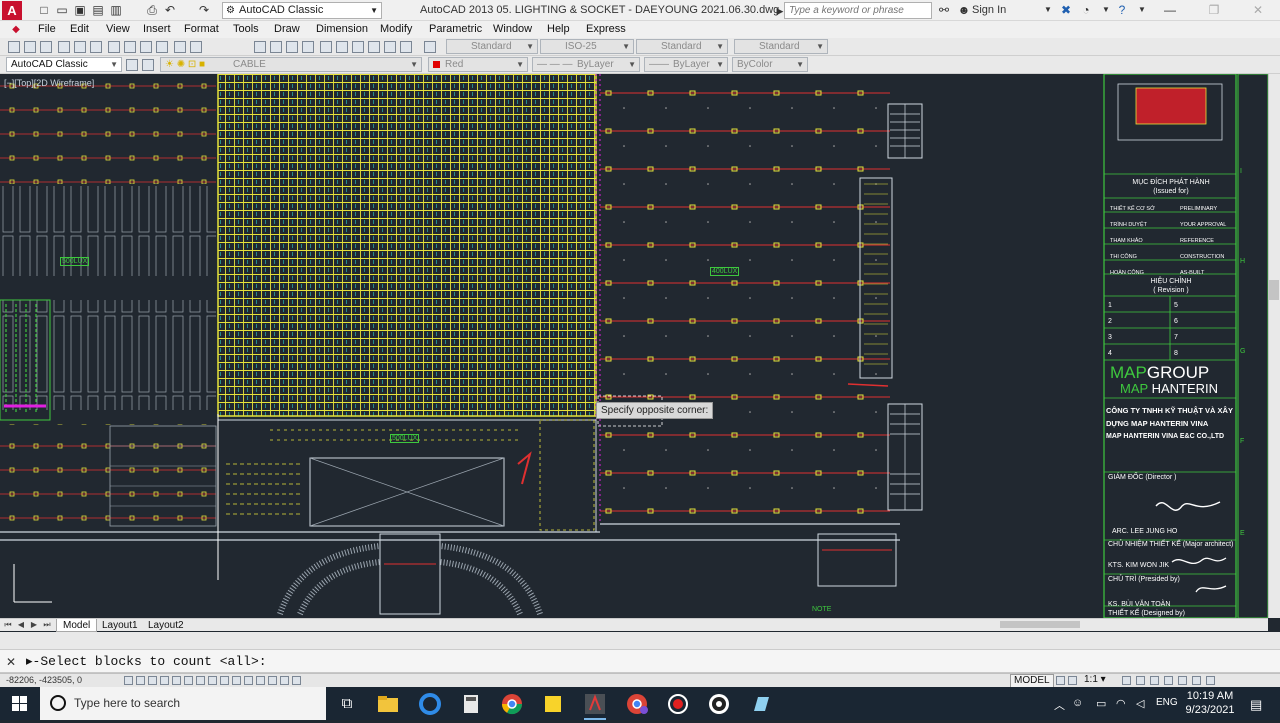 This screenshot has height=723, width=1280. What do you see at coordinates (166, 625) in the screenshot?
I see `tab-layout2: Layout2` at bounding box center [166, 625].